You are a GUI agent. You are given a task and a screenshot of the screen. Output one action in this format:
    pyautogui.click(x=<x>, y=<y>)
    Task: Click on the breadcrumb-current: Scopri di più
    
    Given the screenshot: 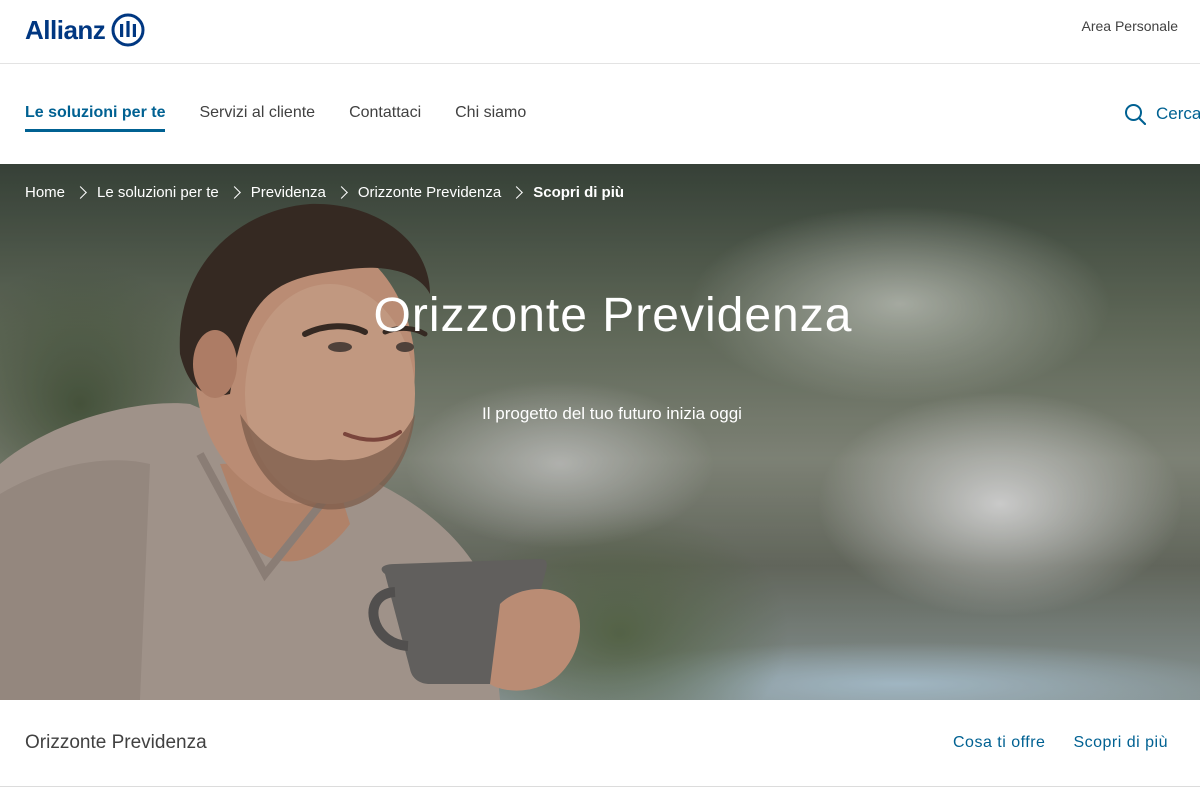 What is the action you would take?
    pyautogui.click(x=579, y=192)
    